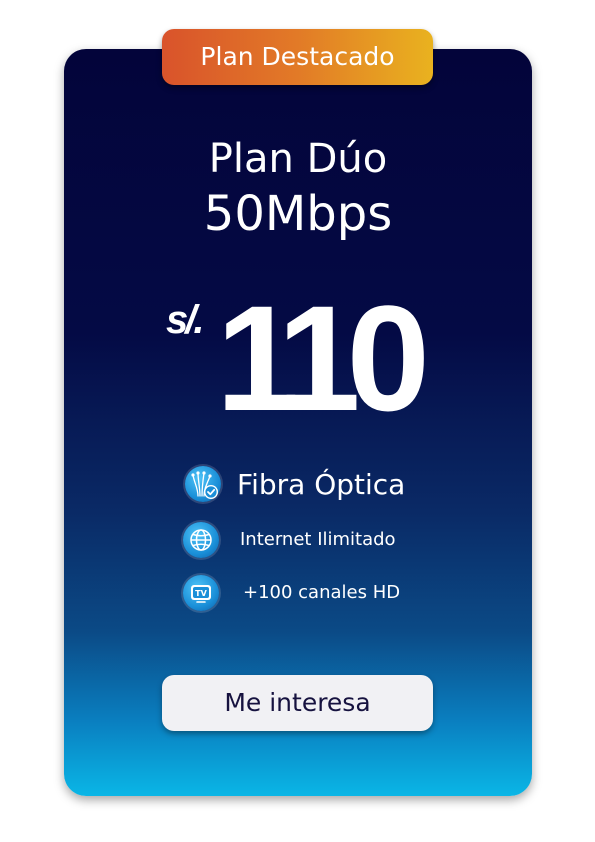  I want to click on plan-name: Plan Dúo, so click(298, 159).